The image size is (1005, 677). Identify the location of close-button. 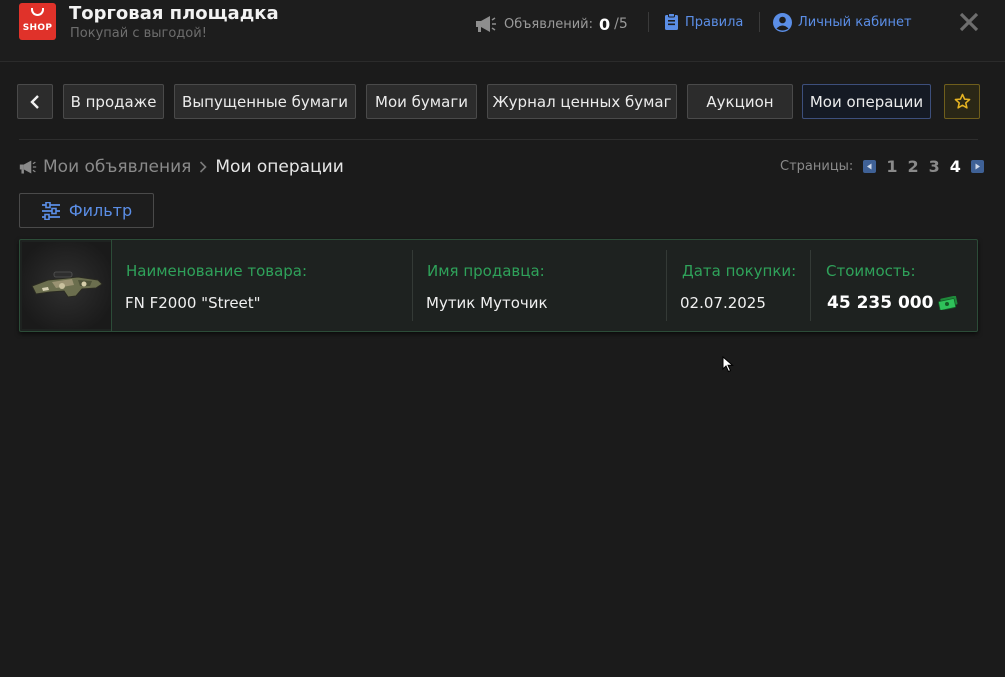
(969, 22).